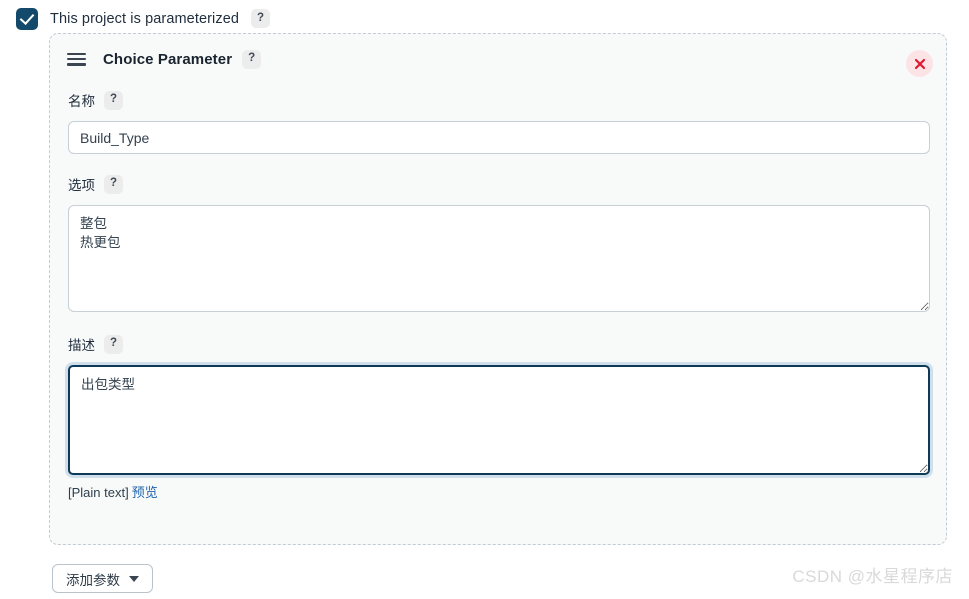 This screenshot has height=599, width=969. Describe the element at coordinates (498, 488) in the screenshot. I see `description-markup-row: [Plain text] 预览` at that location.